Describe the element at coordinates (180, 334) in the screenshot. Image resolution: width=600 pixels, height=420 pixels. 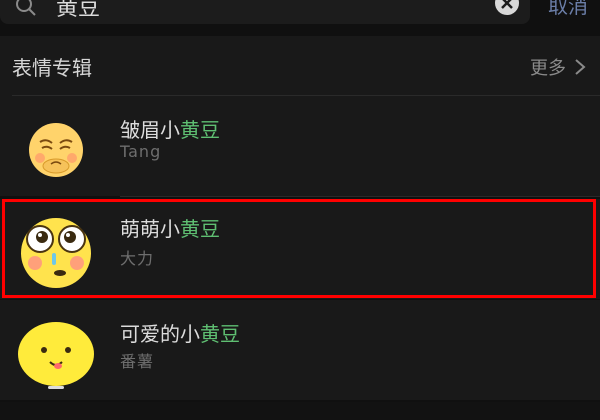
I see `album-name: 可爱的小黄豆` at that location.